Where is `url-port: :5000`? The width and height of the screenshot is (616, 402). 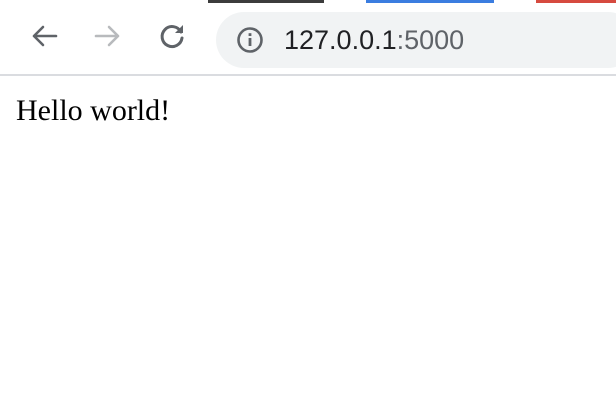 url-port: :5000 is located at coordinates (430, 40).